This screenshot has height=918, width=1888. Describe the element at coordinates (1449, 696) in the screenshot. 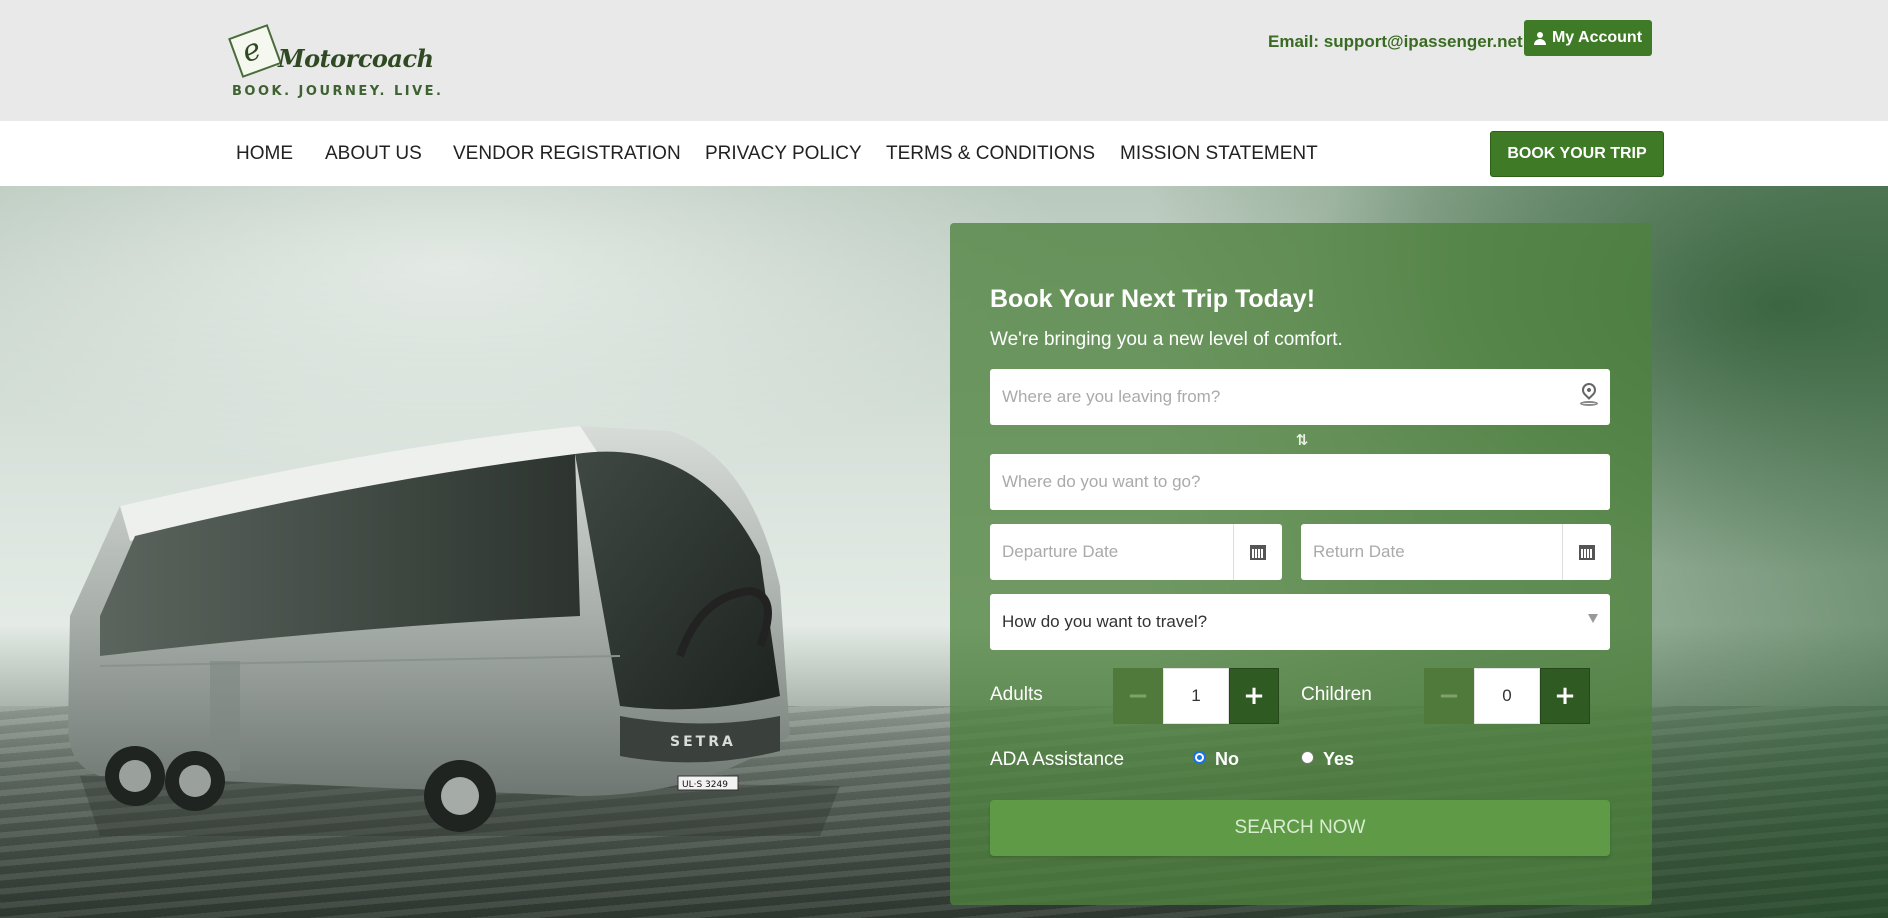

I see `children-decrement-button: −` at that location.